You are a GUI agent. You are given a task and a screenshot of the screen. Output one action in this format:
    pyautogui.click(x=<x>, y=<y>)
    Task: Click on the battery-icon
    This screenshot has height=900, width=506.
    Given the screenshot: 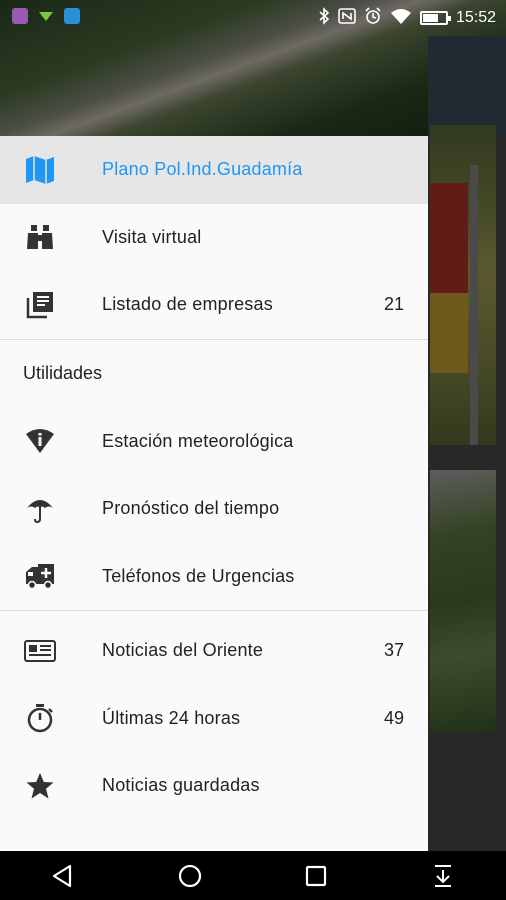 What is the action you would take?
    pyautogui.click(x=435, y=18)
    